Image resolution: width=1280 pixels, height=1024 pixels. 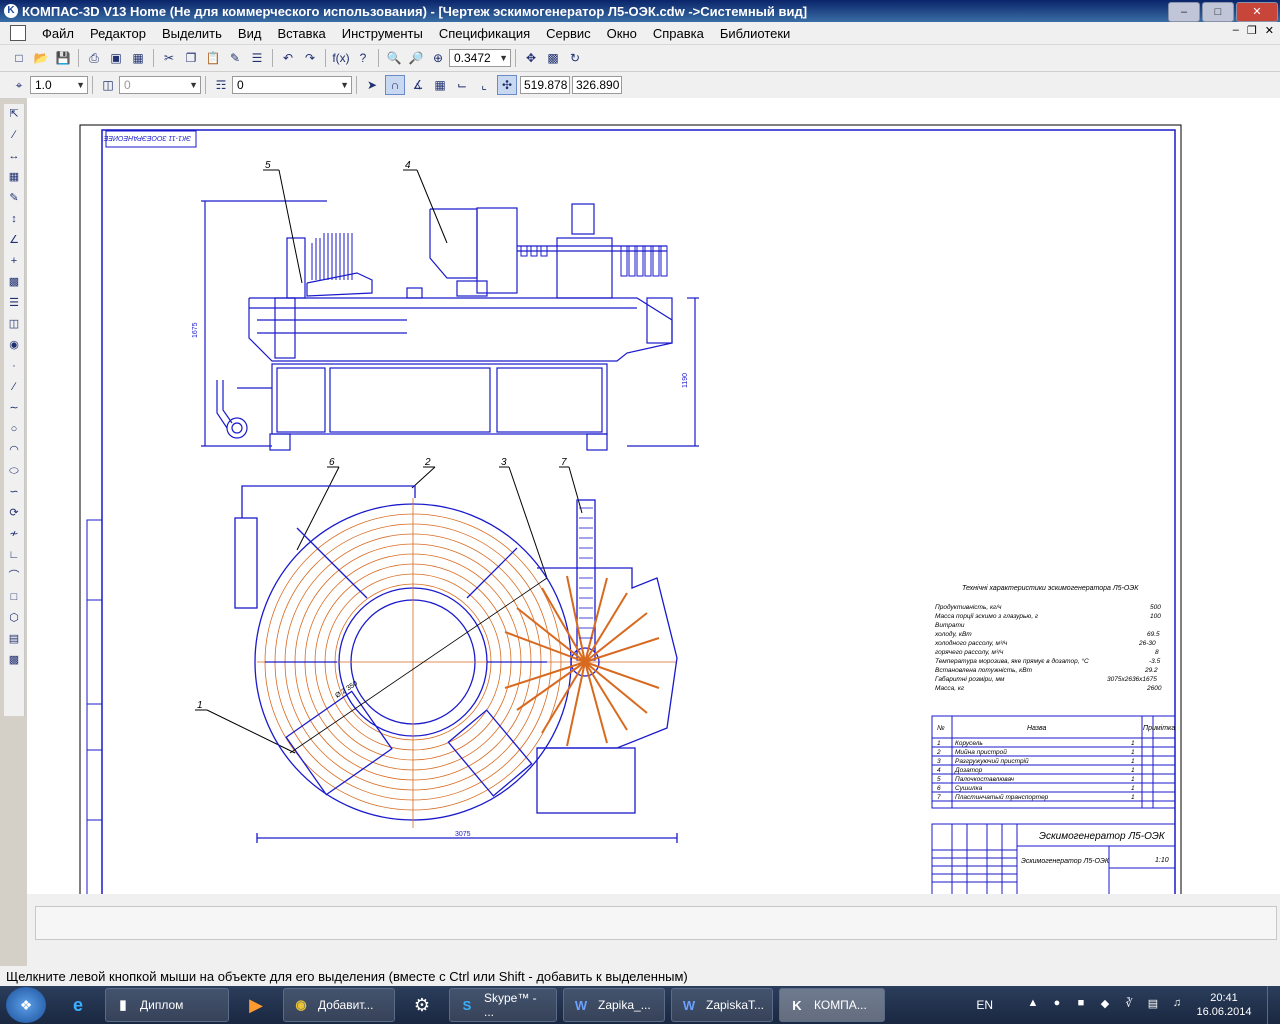 What do you see at coordinates (26, 1005) in the screenshot?
I see `start-button: ❖` at bounding box center [26, 1005].